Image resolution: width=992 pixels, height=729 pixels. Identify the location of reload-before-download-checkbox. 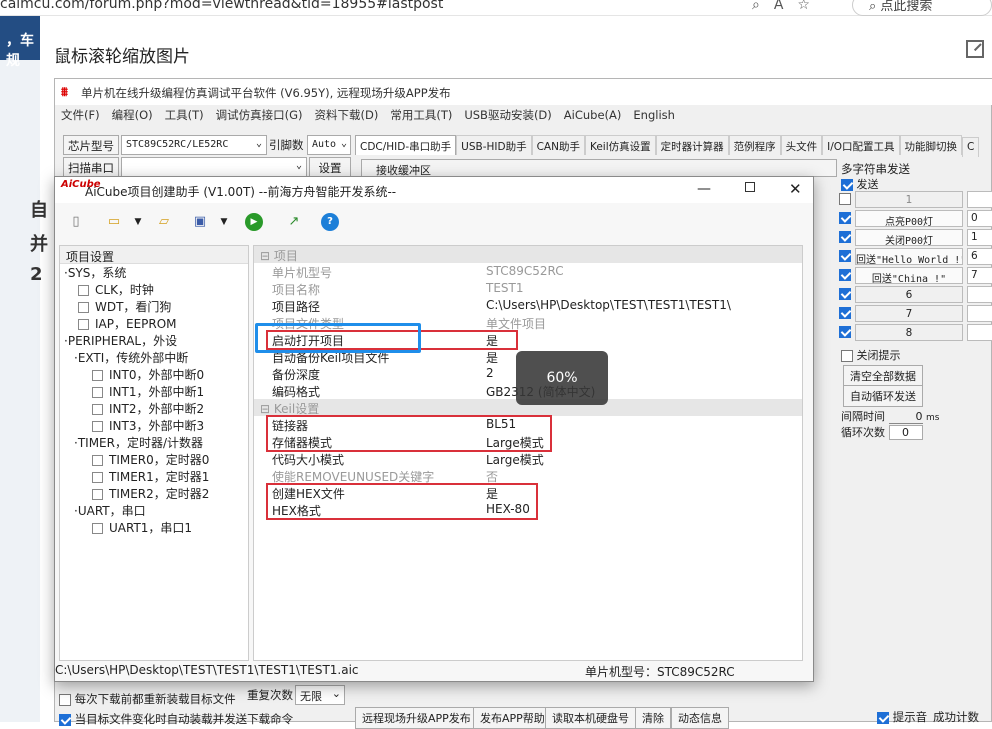
(65, 699).